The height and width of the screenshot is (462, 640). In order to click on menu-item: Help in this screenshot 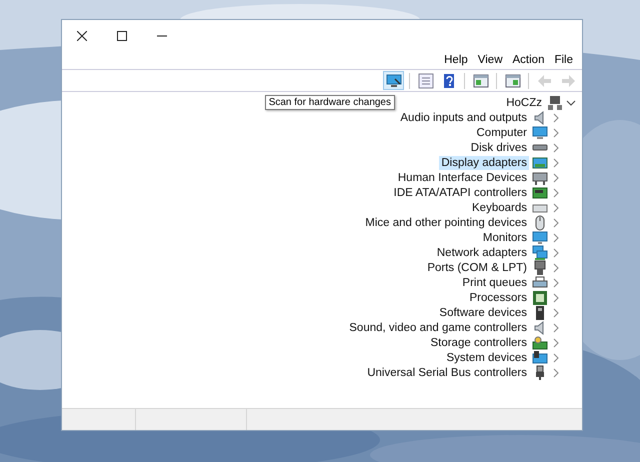, I will do `click(456, 60)`.